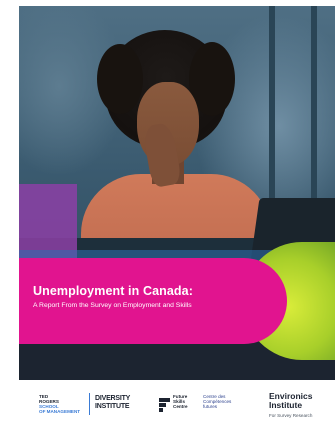  Describe the element at coordinates (164, 405) in the screenshot. I see `future-skills-mark-icon` at that location.